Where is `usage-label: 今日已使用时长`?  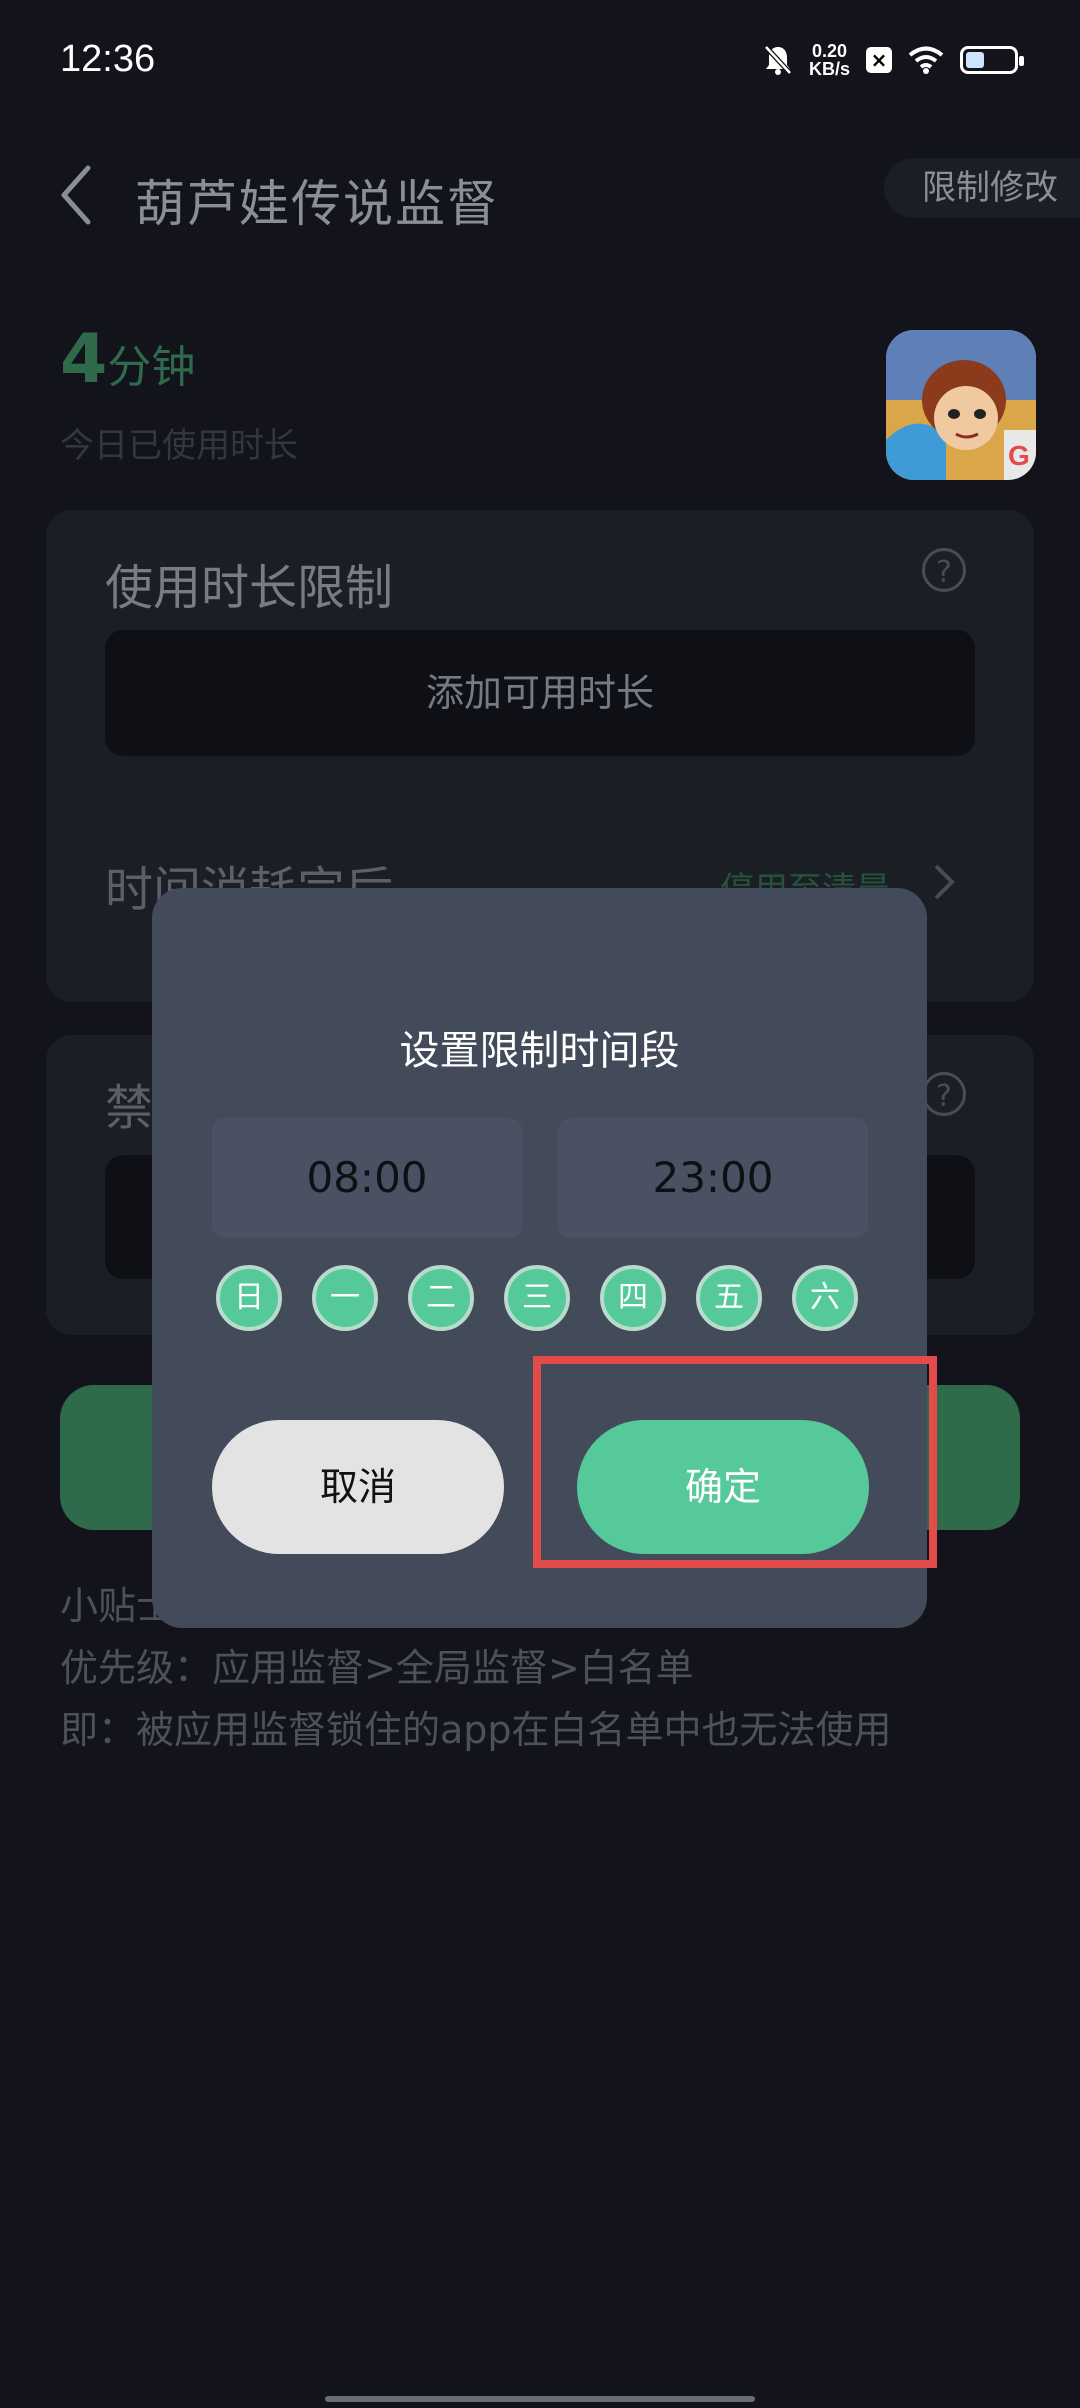
usage-label: 今日已使用时长 is located at coordinates (179, 446).